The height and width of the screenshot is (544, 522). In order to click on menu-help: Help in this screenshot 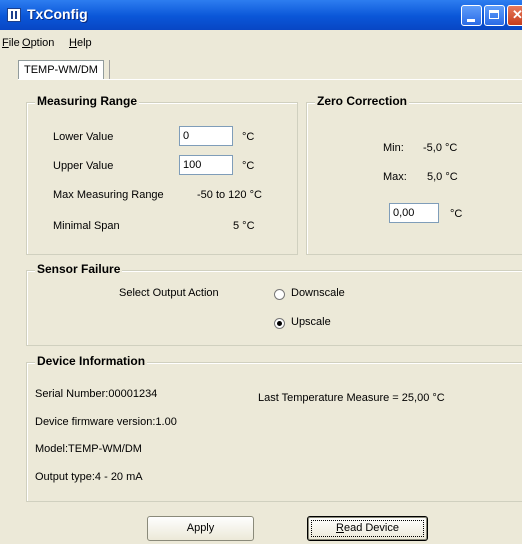, I will do `click(80, 43)`.